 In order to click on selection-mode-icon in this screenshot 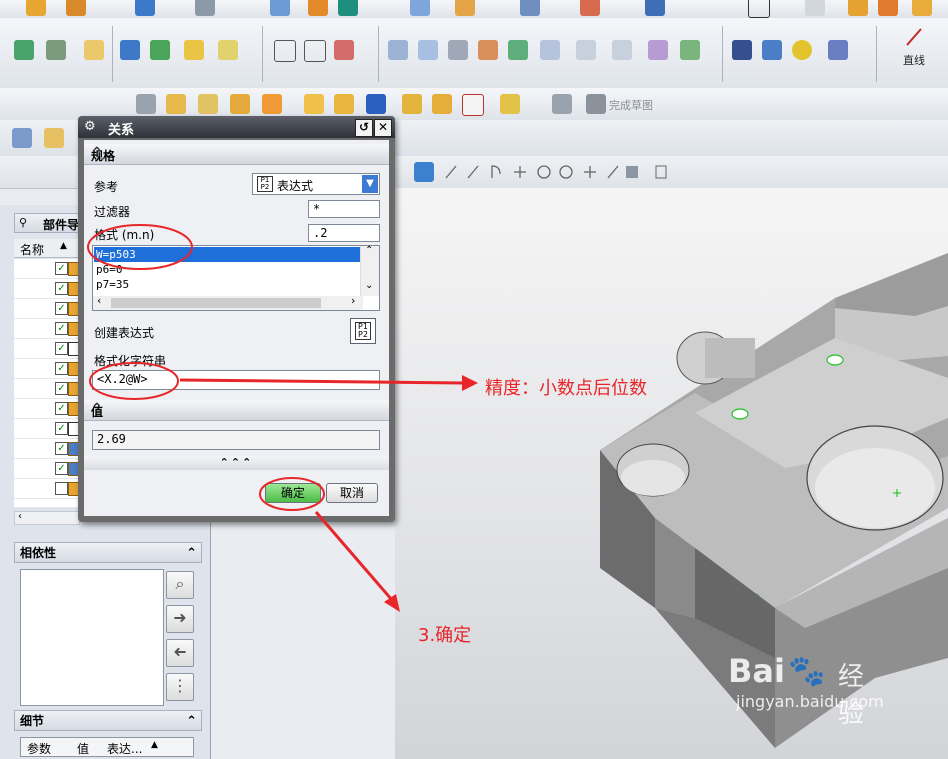, I will do `click(54, 138)`.